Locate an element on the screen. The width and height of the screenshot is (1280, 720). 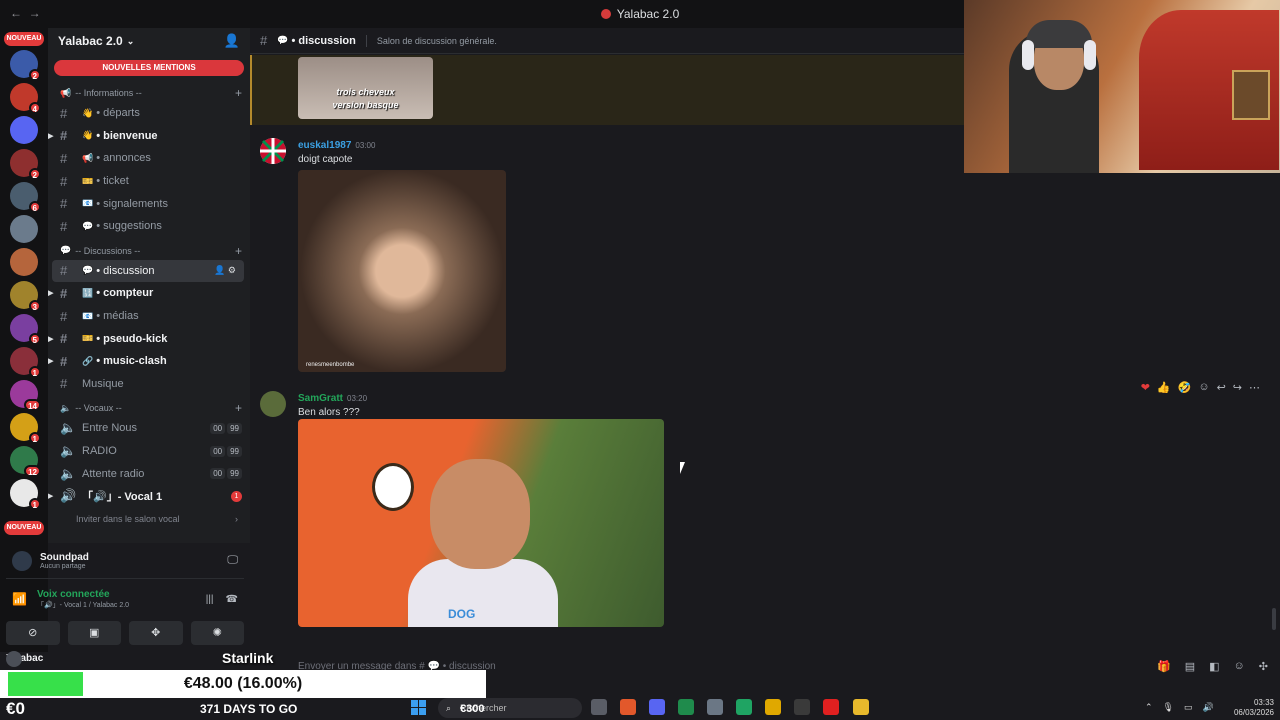
channel-emoji: 🎫 is located at coordinates (88, 180).